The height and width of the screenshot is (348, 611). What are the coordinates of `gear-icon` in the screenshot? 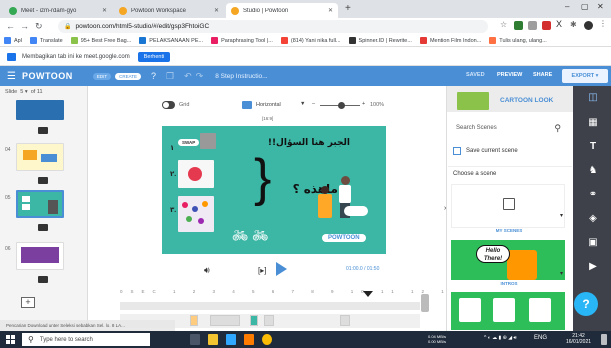 It's located at (208, 141).